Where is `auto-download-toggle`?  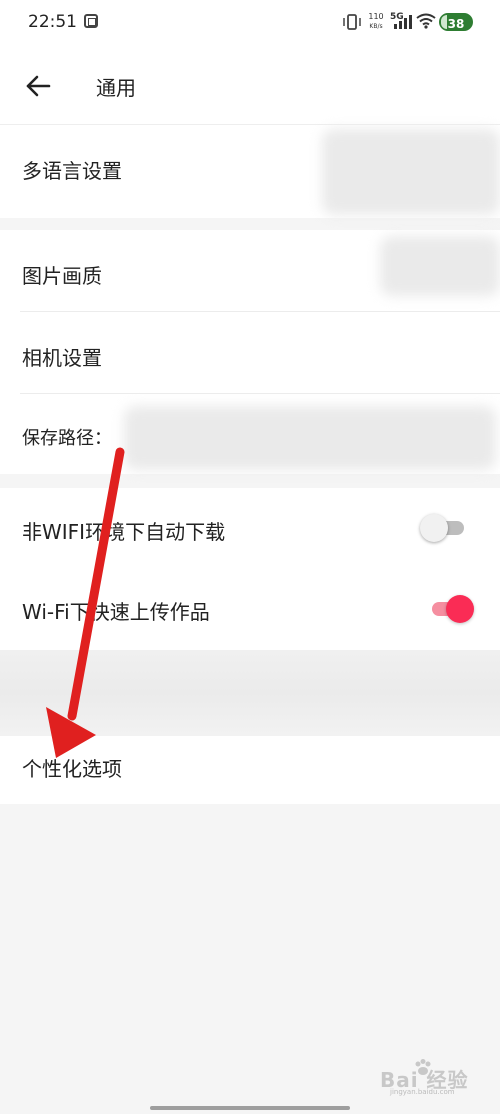
auto-download-toggle is located at coordinates (442, 528).